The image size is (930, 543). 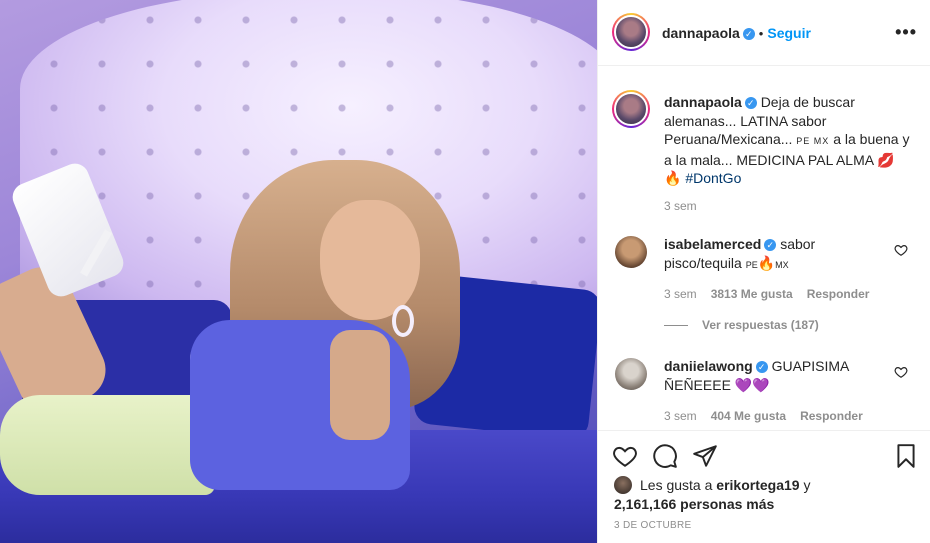 What do you see at coordinates (748, 416) in the screenshot?
I see `comment-2-likes: 404 Me gusta` at bounding box center [748, 416].